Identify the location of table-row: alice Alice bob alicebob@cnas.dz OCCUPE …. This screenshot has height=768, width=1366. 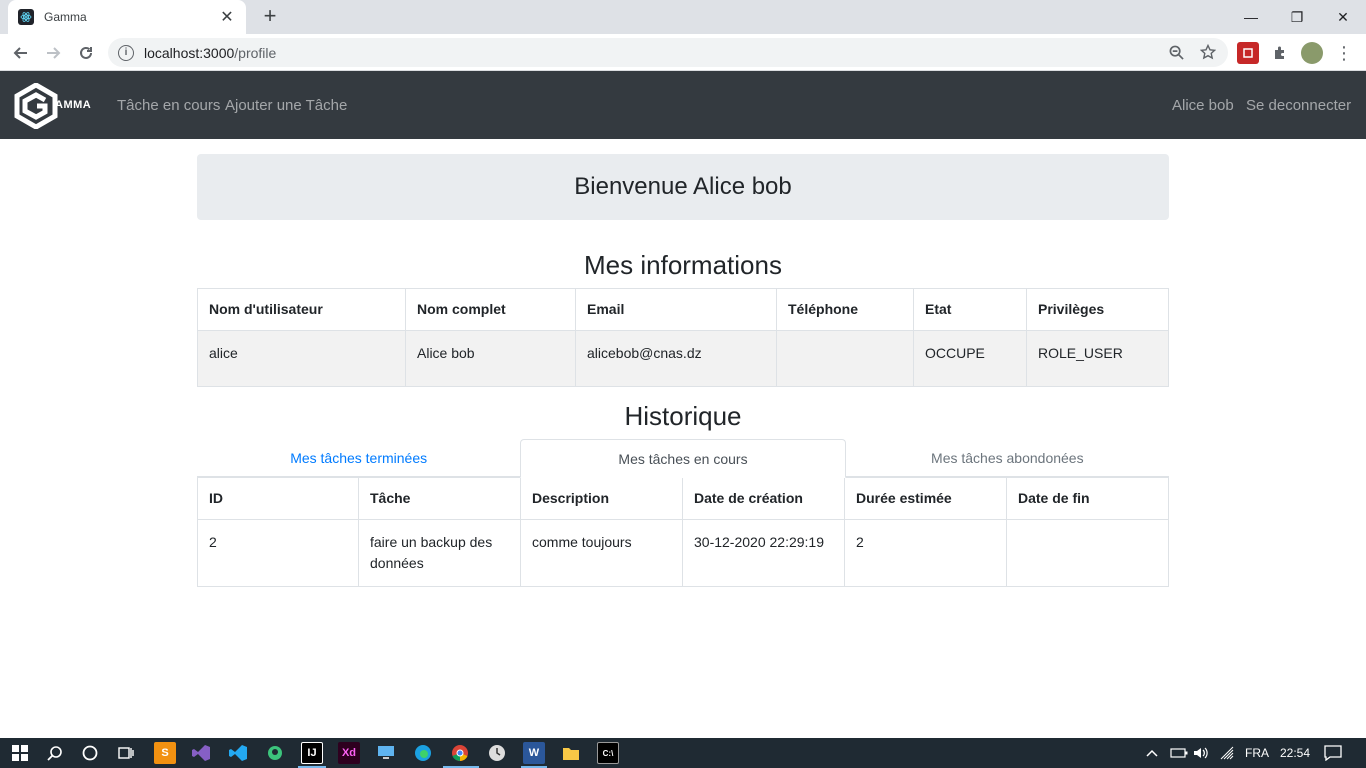
(683, 358).